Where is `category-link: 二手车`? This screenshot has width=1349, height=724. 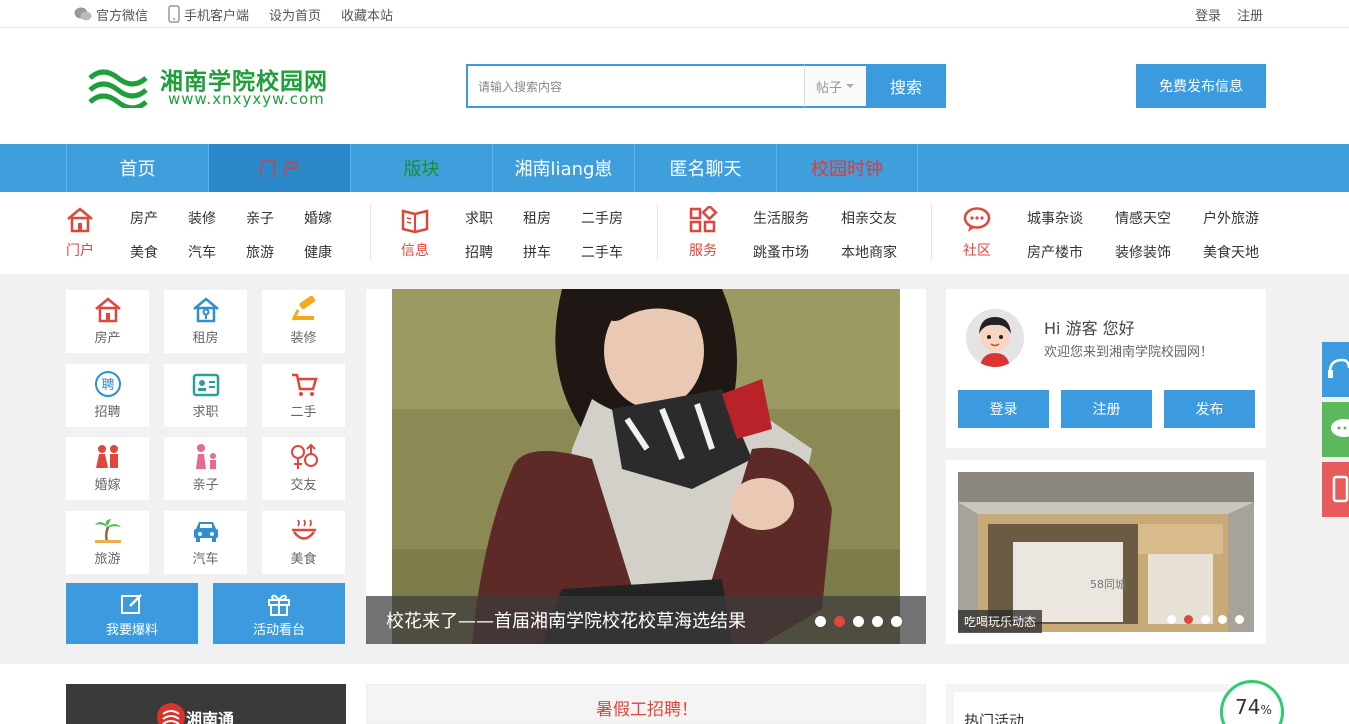 category-link: 二手车 is located at coordinates (602, 252).